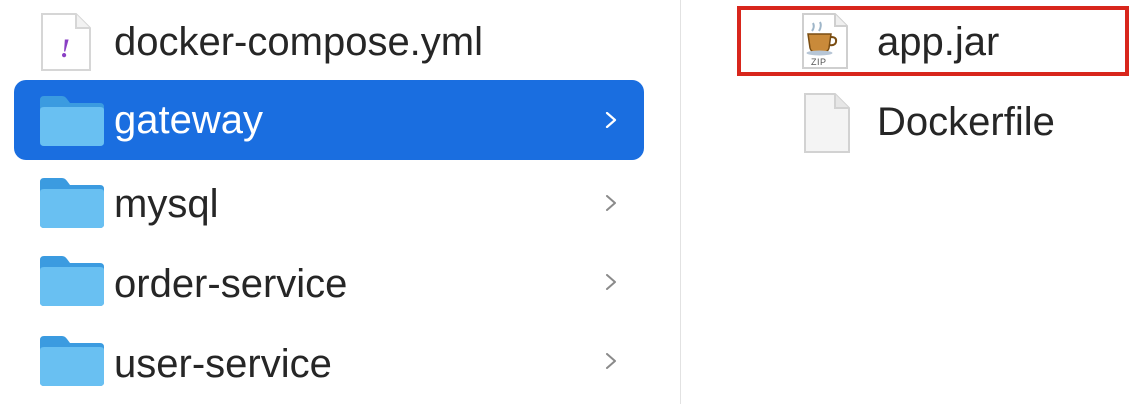  What do you see at coordinates (223, 364) in the screenshot?
I see `folder-name-label: user-service` at bounding box center [223, 364].